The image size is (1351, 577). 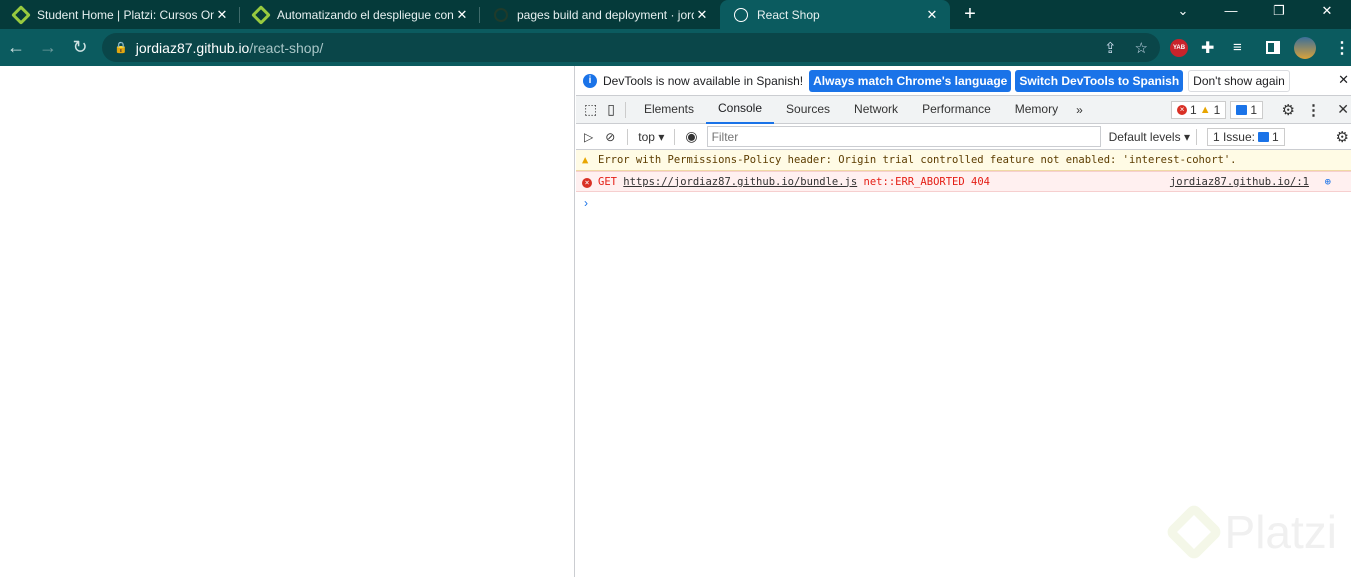 I want to click on source-link: jordiaz87.github.io/:1, so click(x=1239, y=182).